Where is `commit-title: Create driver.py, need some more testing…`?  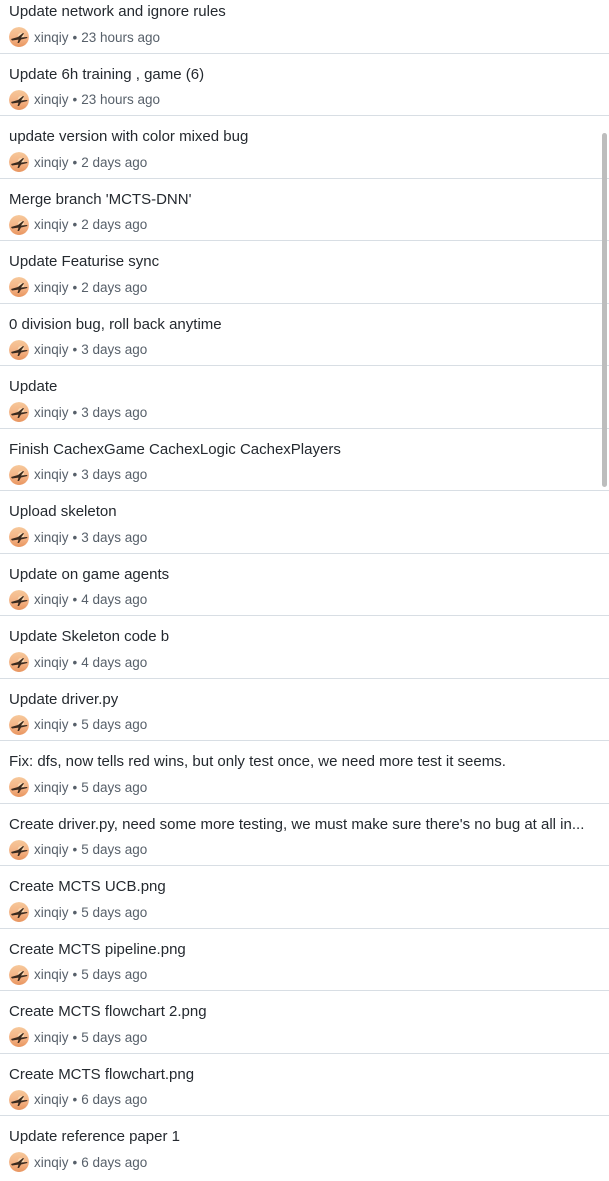 commit-title: Create driver.py, need some more testing… is located at coordinates (296, 825).